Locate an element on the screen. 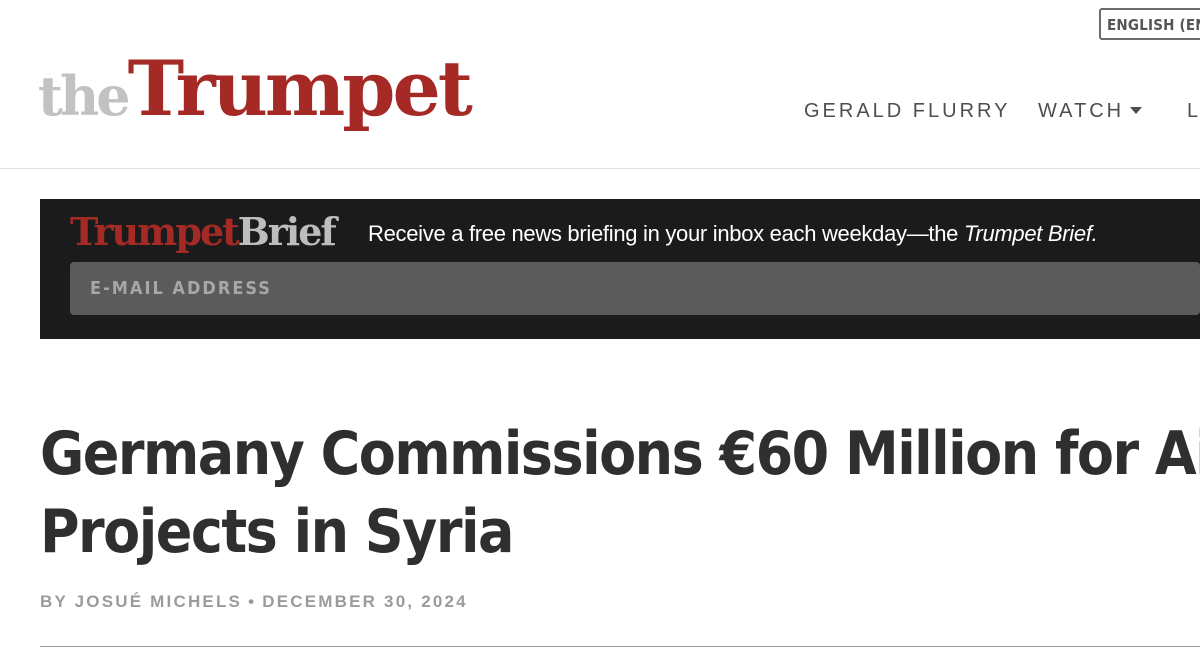  email-field is located at coordinates (635, 288).